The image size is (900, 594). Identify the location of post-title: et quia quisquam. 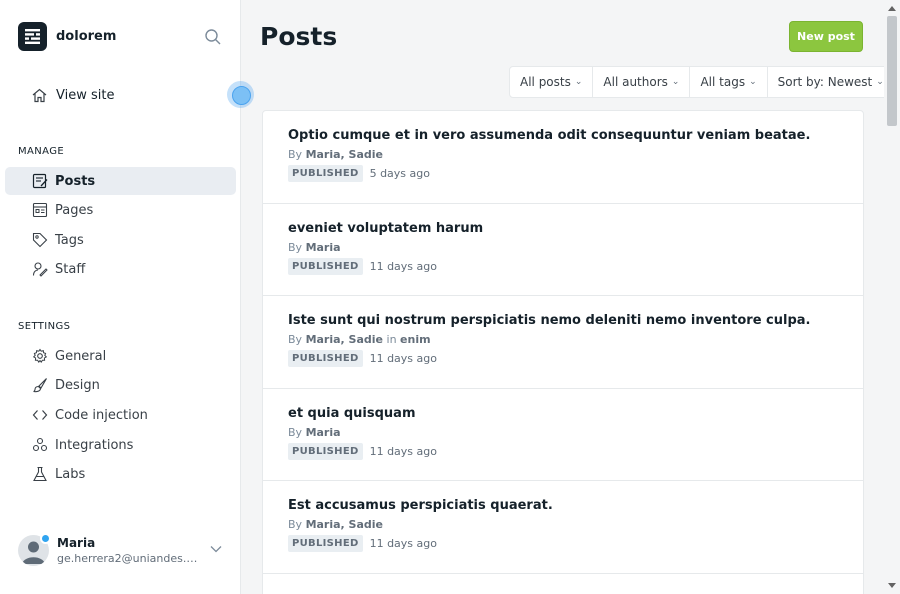
(352, 413).